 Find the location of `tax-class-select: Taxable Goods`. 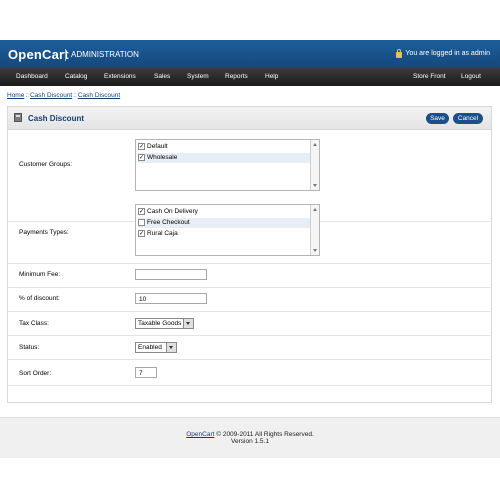

tax-class-select: Taxable Goods is located at coordinates (164, 323).